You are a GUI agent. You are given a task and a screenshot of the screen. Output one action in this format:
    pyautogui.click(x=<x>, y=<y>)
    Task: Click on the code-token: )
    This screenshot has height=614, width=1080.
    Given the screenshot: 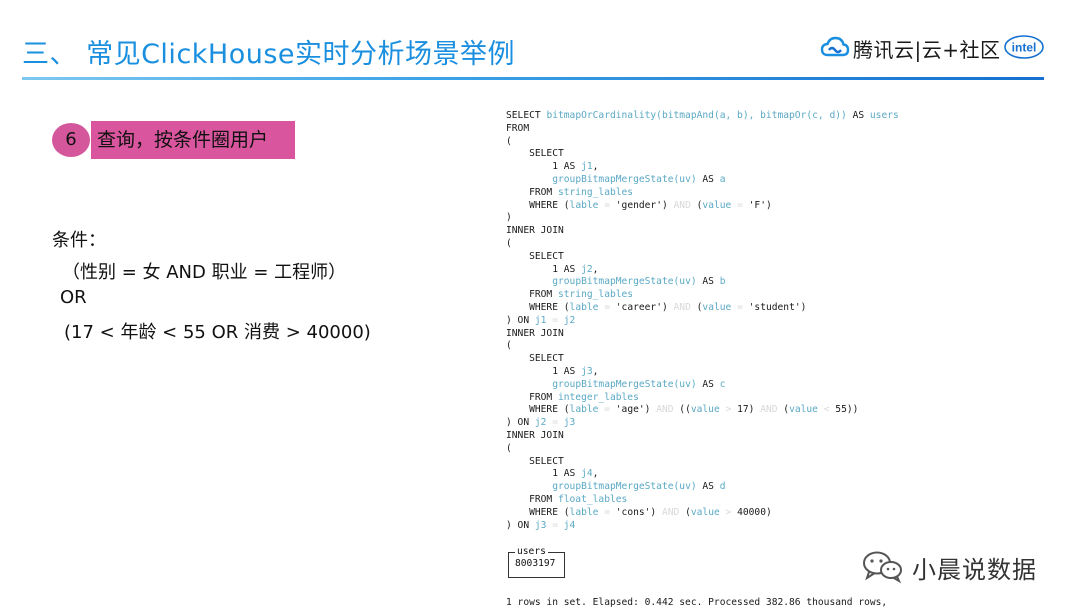 What is the action you would take?
    pyautogui.click(x=509, y=218)
    